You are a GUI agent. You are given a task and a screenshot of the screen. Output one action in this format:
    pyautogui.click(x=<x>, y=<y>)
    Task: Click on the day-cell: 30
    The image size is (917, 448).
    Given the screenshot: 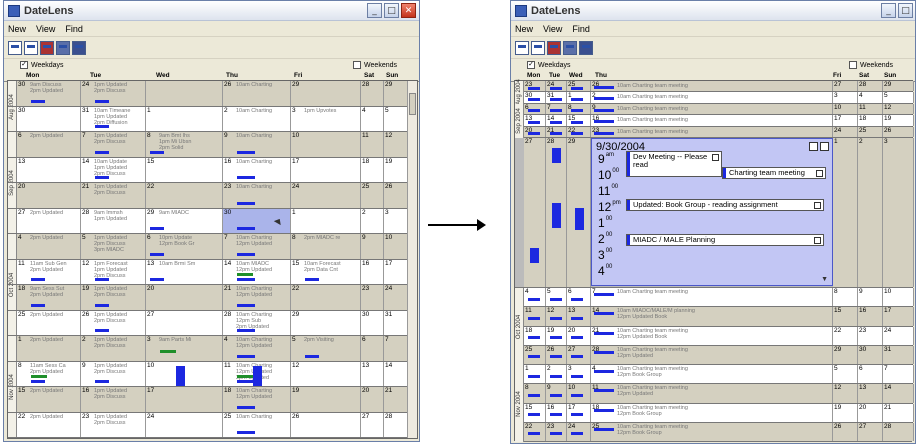 What is the action you would take?
    pyautogui.click(x=49, y=118)
    